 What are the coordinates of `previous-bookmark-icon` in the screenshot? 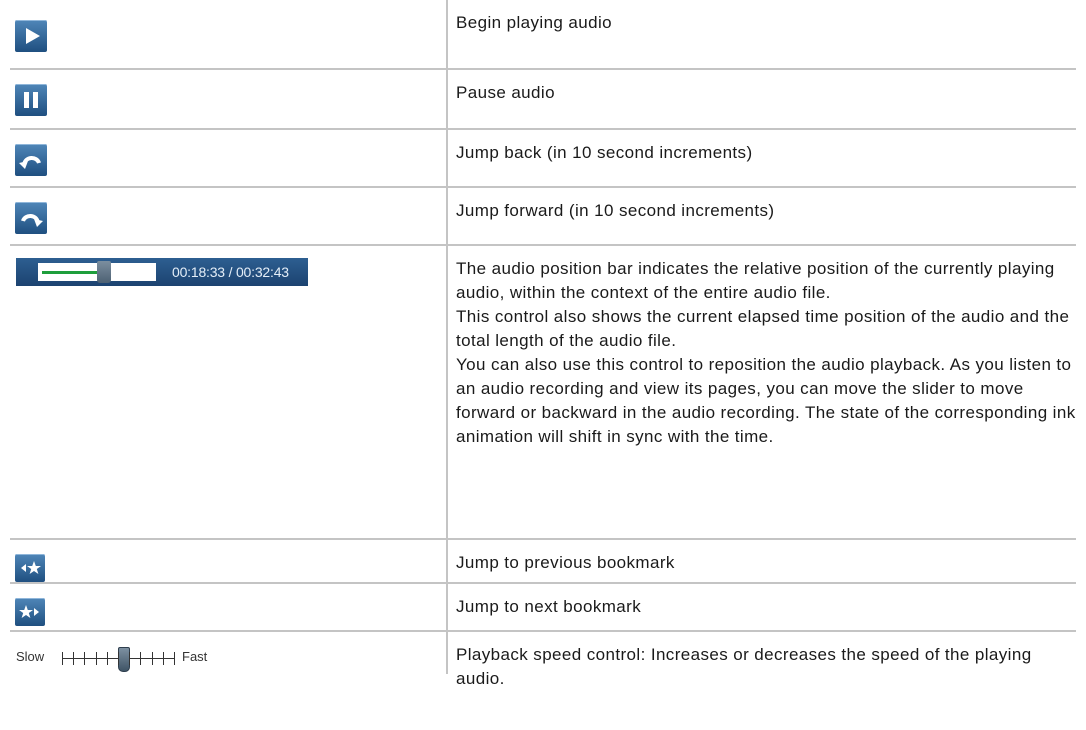 It's located at (30, 568).